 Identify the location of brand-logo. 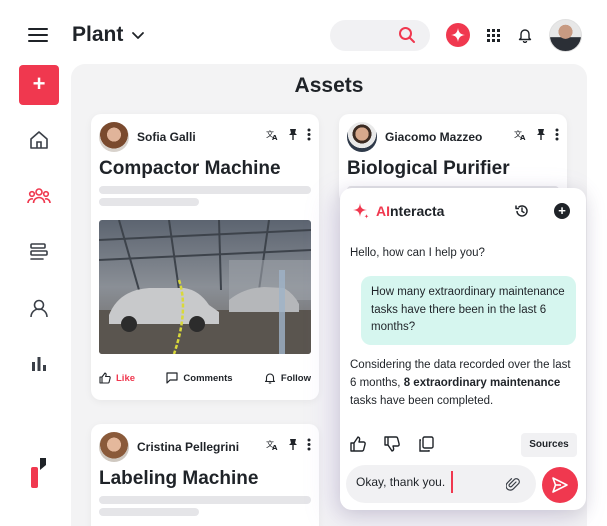
(38, 473).